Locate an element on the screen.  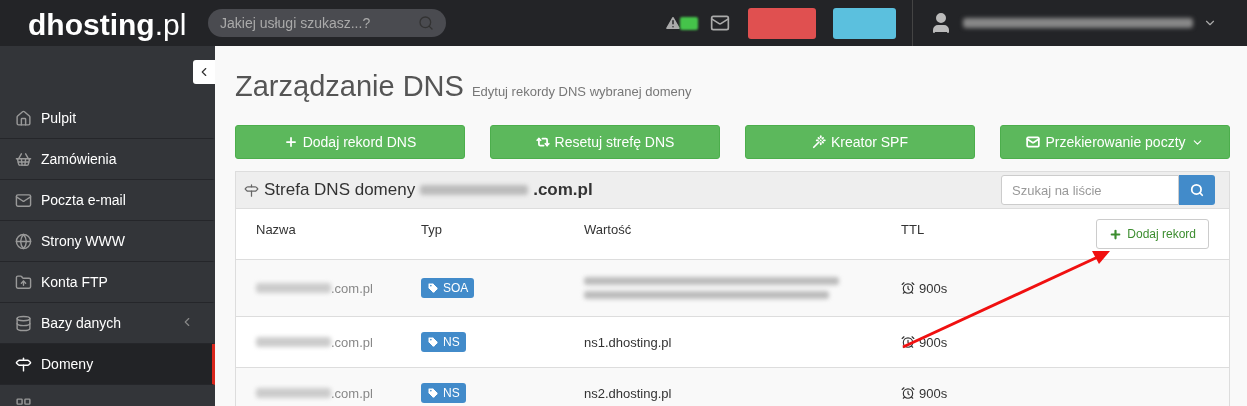
panel-title: Strefa DNS domeny .com.pl is located at coordinates (418, 190).